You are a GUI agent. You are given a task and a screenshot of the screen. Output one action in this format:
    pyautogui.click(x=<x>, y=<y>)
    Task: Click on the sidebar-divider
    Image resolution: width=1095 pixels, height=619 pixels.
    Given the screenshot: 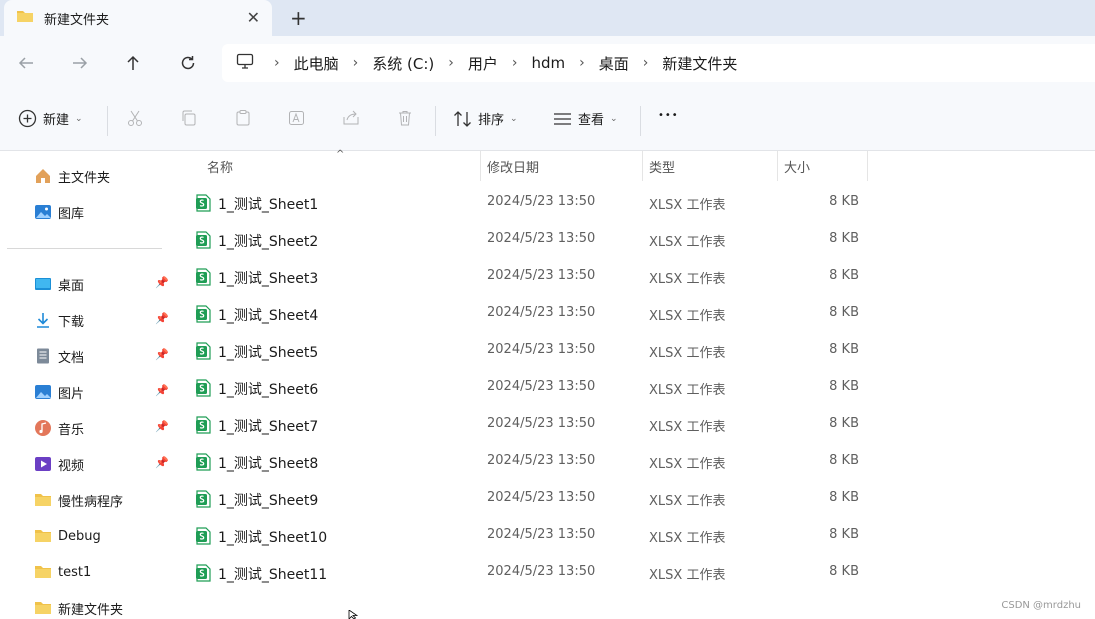 What is the action you would take?
    pyautogui.click(x=84, y=248)
    